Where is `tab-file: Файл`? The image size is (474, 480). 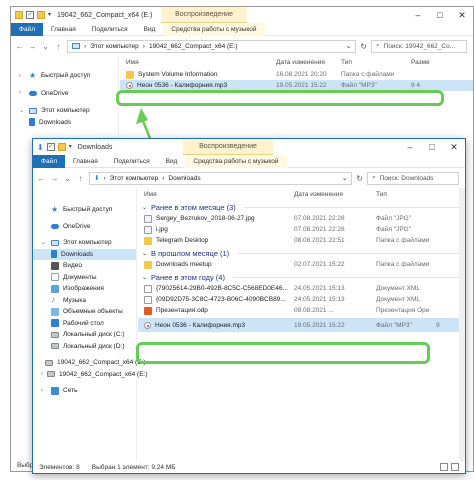 tab-file: Файл is located at coordinates (49, 161).